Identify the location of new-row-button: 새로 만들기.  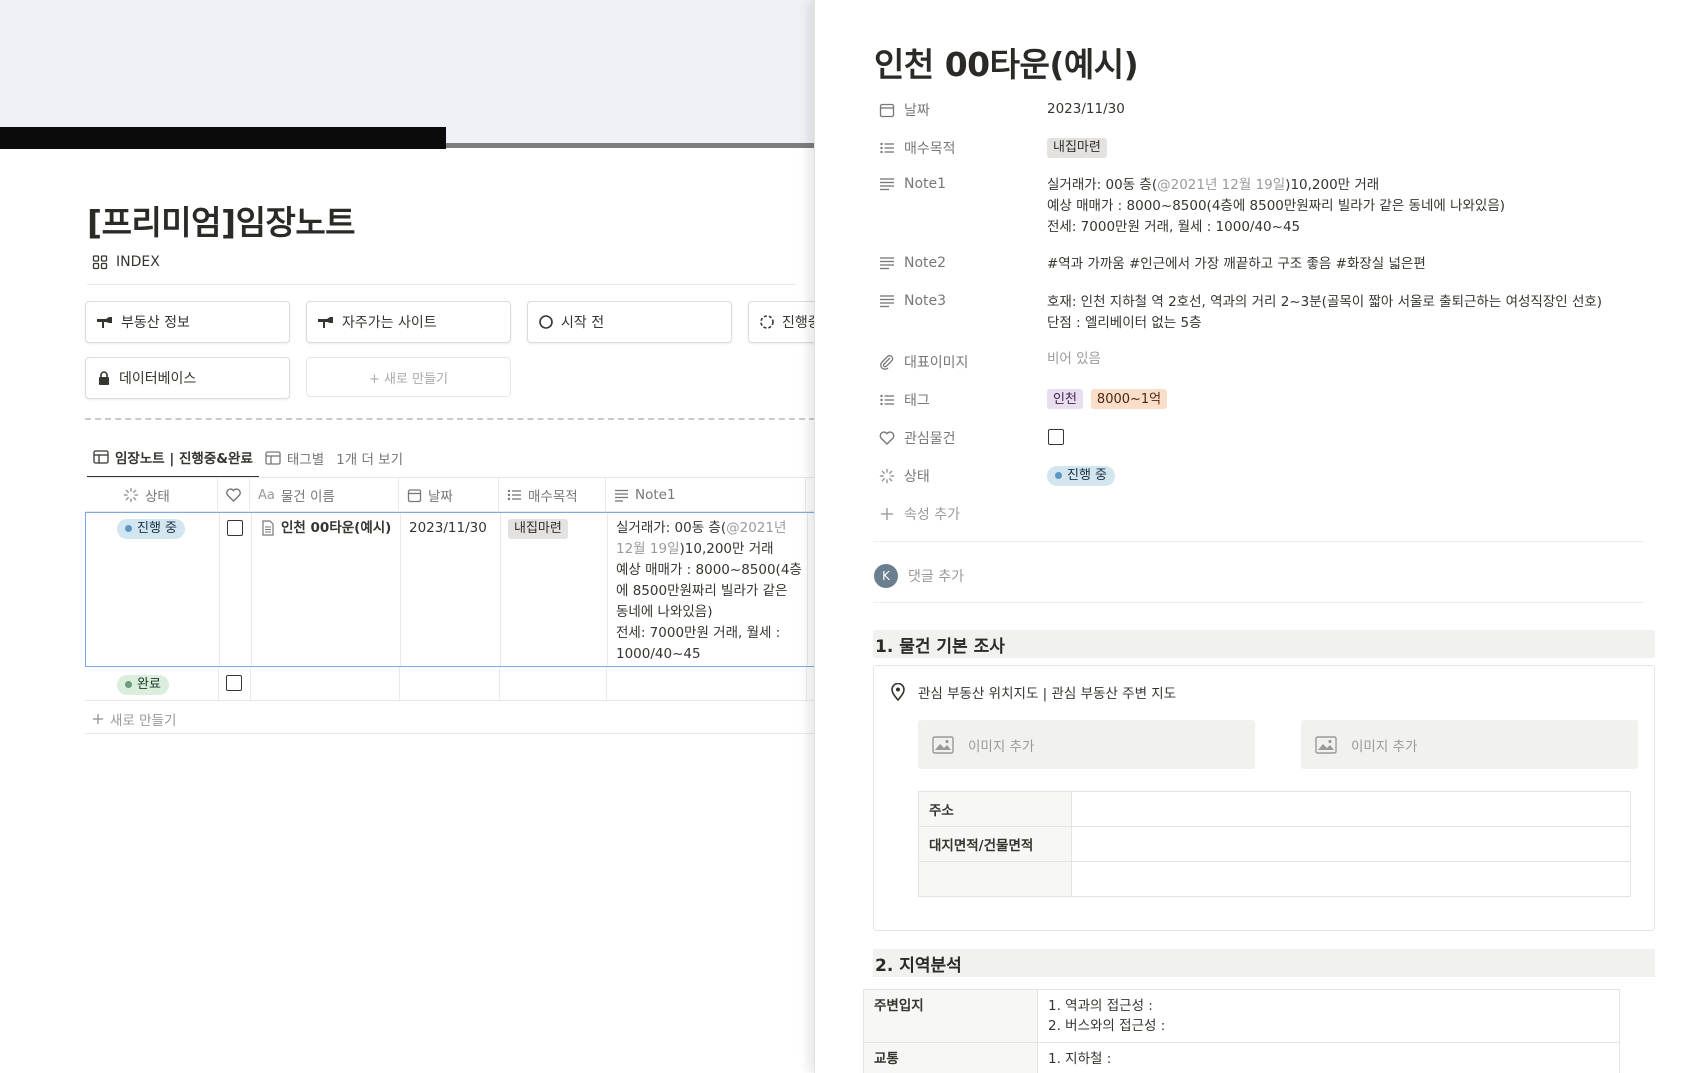
(134, 719).